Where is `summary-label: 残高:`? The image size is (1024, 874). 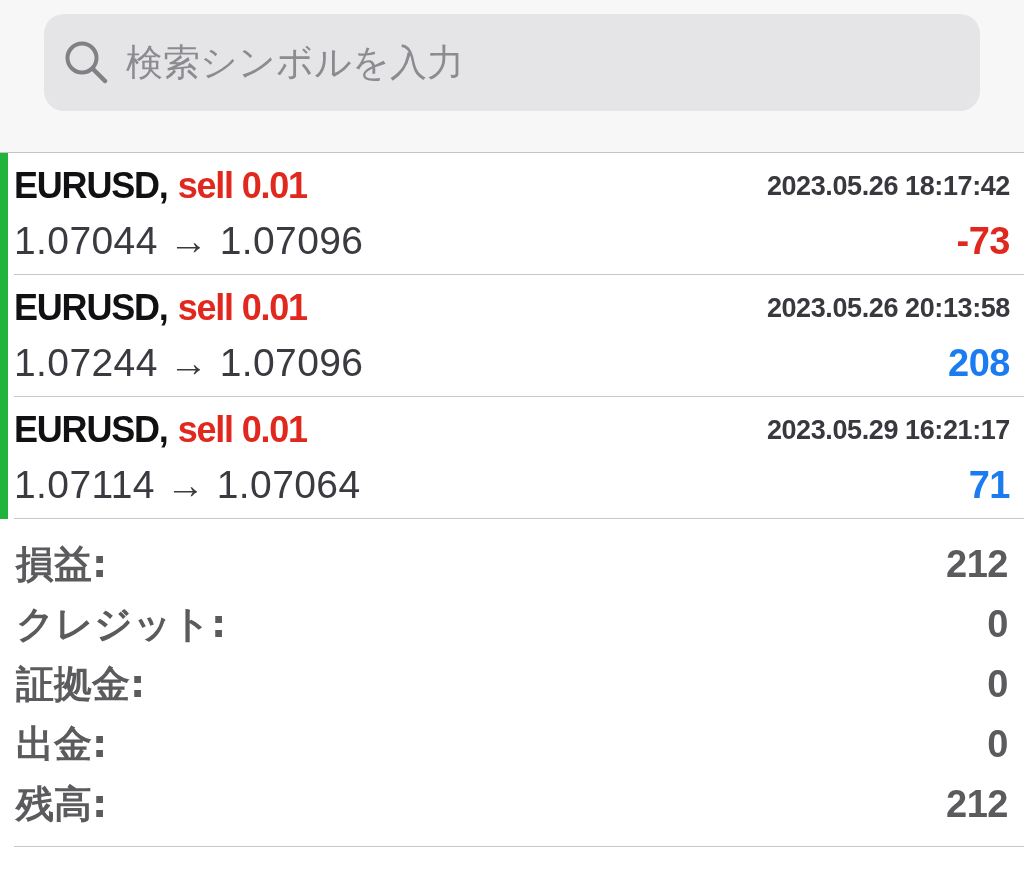 summary-label: 残高: is located at coordinates (62, 804).